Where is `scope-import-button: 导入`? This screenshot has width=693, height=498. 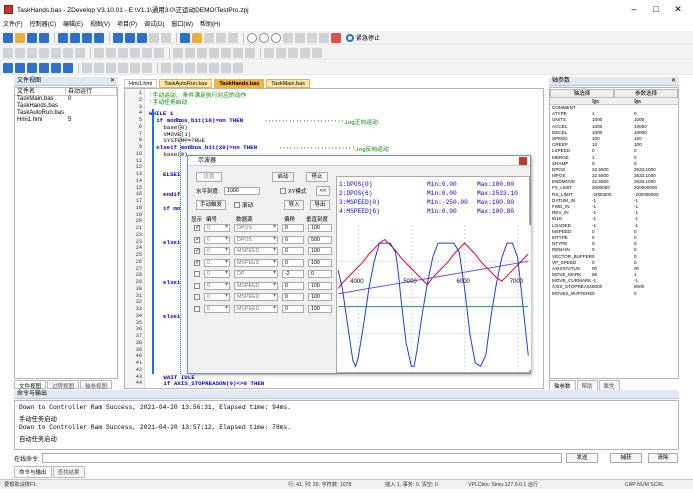
scope-import-button: 导入 is located at coordinates (294, 205).